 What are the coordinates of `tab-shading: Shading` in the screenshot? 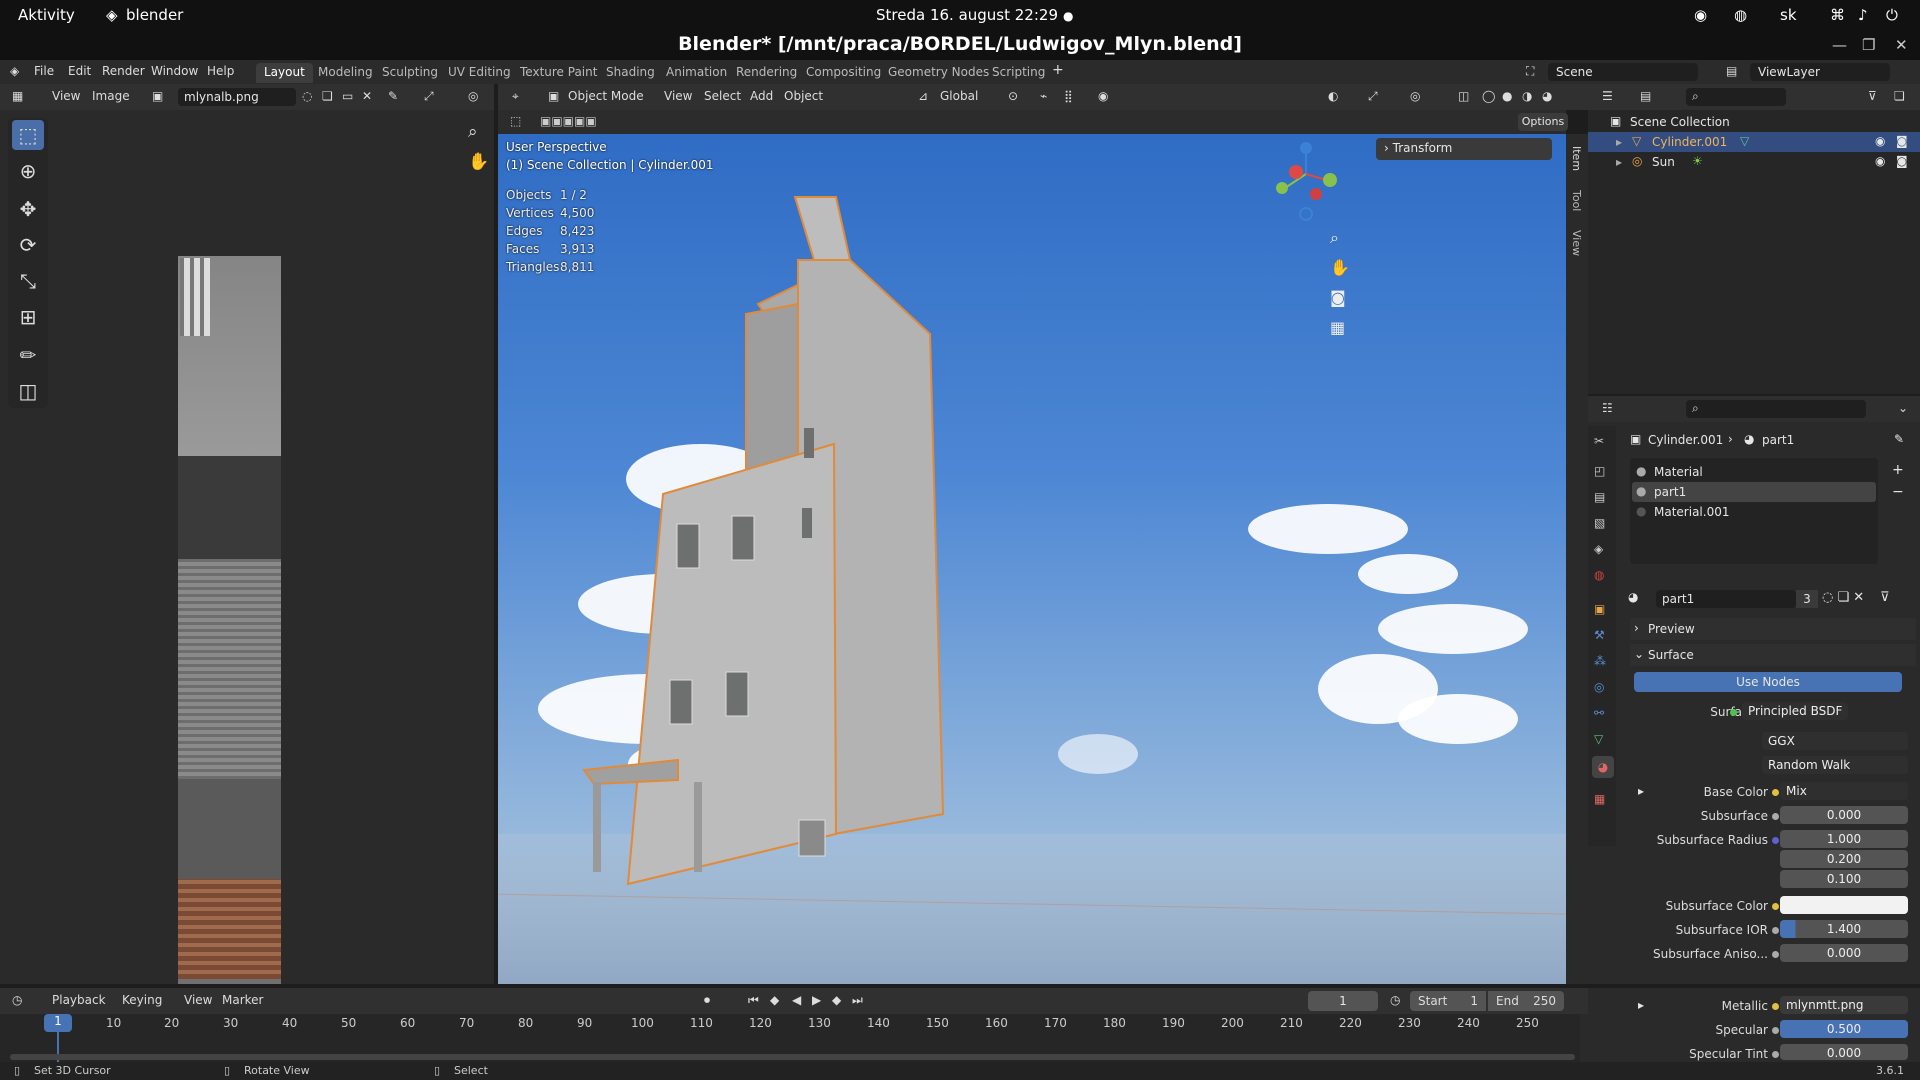 It's located at (630, 73).